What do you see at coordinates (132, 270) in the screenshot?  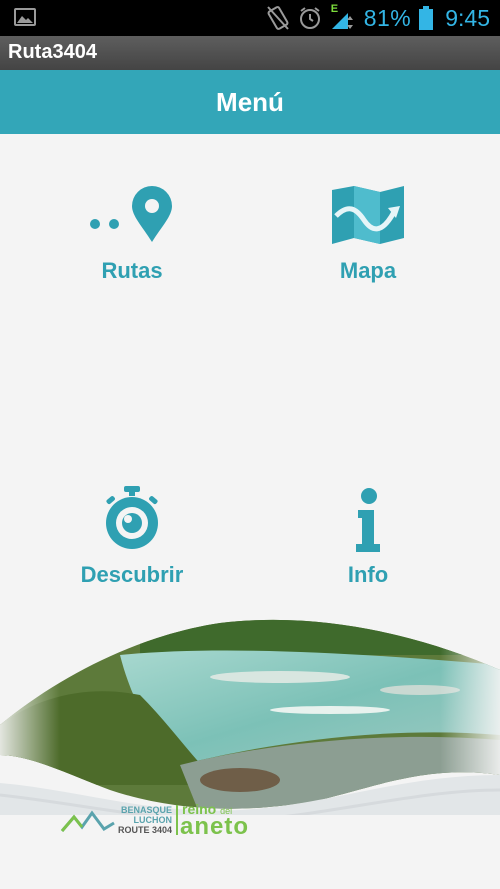 I see `menu-item-label: Rutas` at bounding box center [132, 270].